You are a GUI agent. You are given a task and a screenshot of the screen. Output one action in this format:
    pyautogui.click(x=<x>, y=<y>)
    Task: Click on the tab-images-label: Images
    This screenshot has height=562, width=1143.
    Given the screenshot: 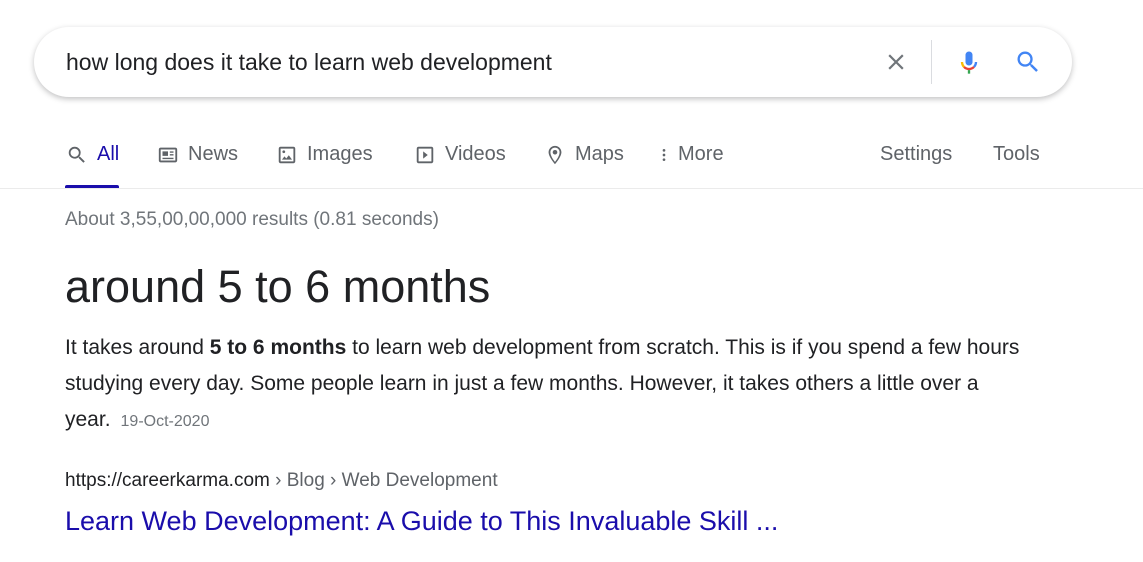 What is the action you would take?
    pyautogui.click(x=340, y=154)
    